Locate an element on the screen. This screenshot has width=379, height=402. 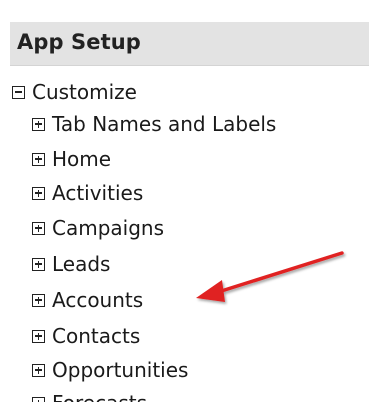
tree-node-label: Activities is located at coordinates (98, 193).